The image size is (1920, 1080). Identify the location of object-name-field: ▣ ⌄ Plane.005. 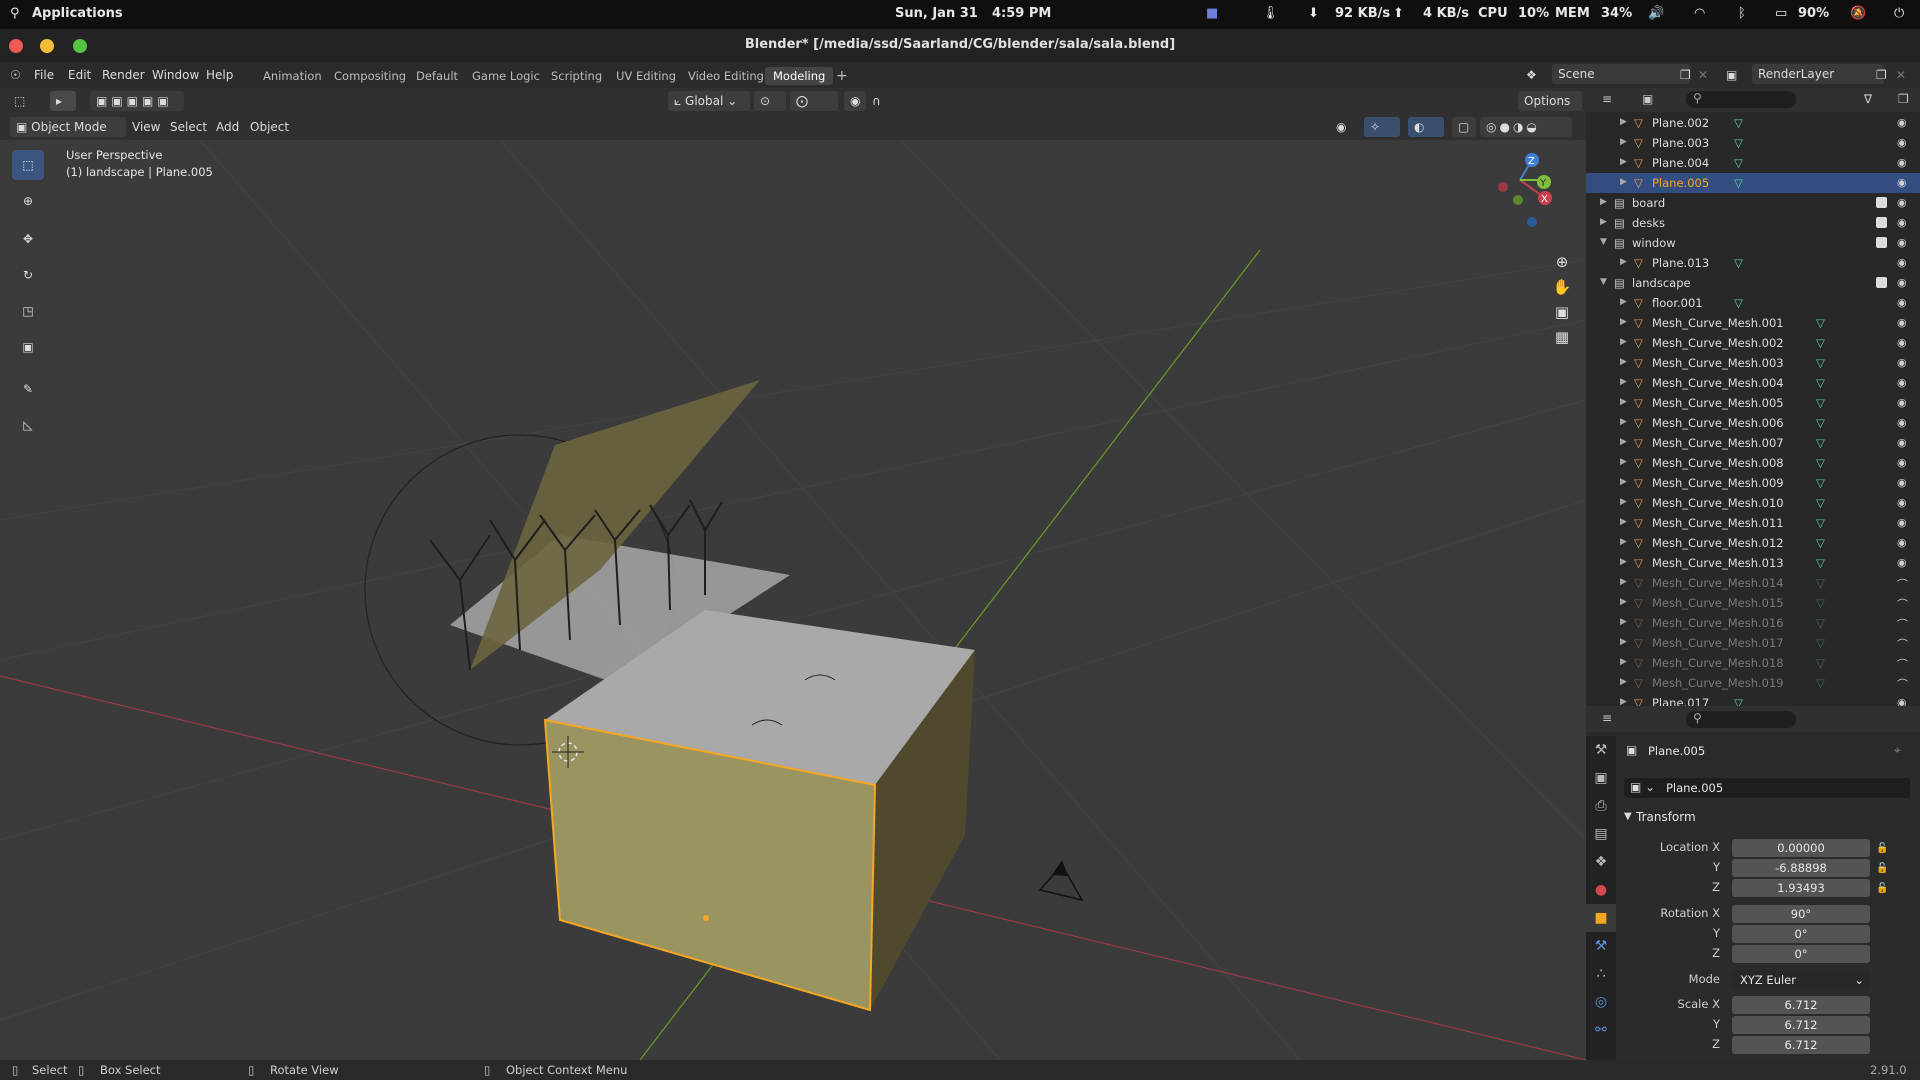
(1767, 788).